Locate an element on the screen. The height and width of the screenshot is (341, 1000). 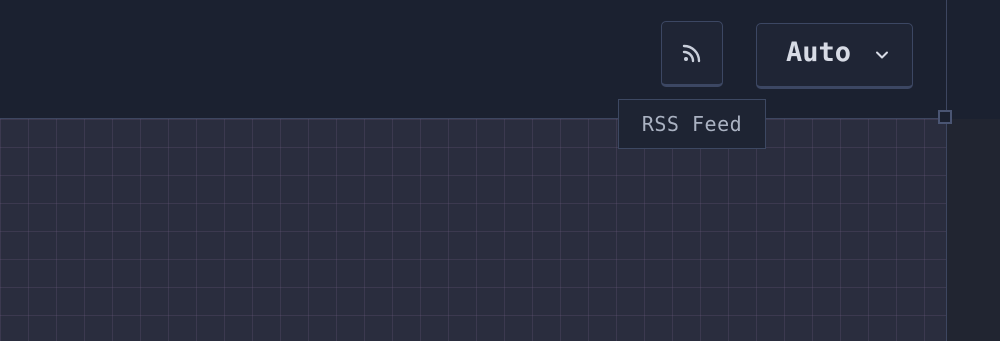
theme-selector-value: Auto is located at coordinates (819, 52).